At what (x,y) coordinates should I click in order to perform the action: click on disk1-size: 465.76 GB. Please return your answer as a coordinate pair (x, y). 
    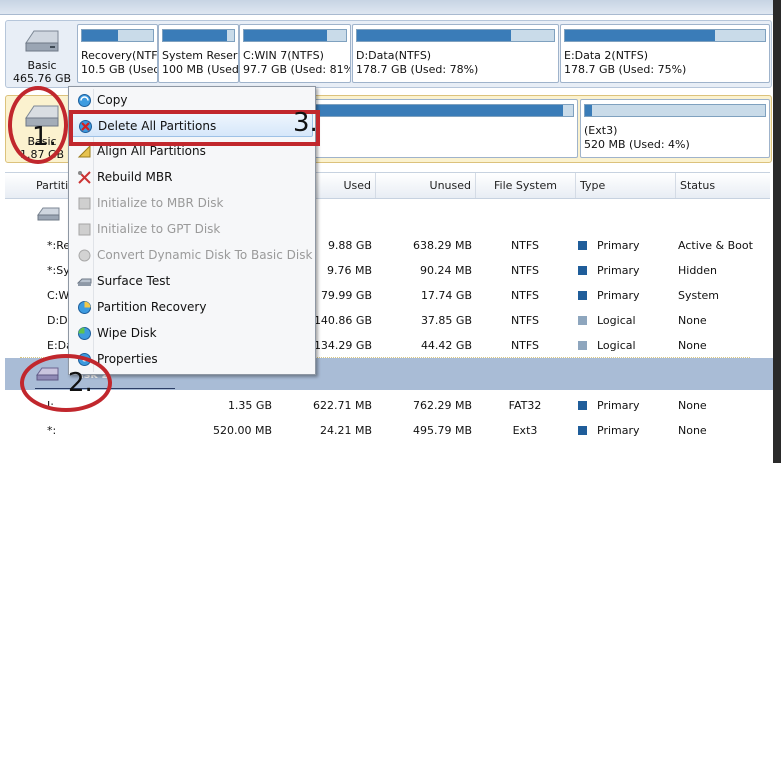
    Looking at the image, I should click on (42, 78).